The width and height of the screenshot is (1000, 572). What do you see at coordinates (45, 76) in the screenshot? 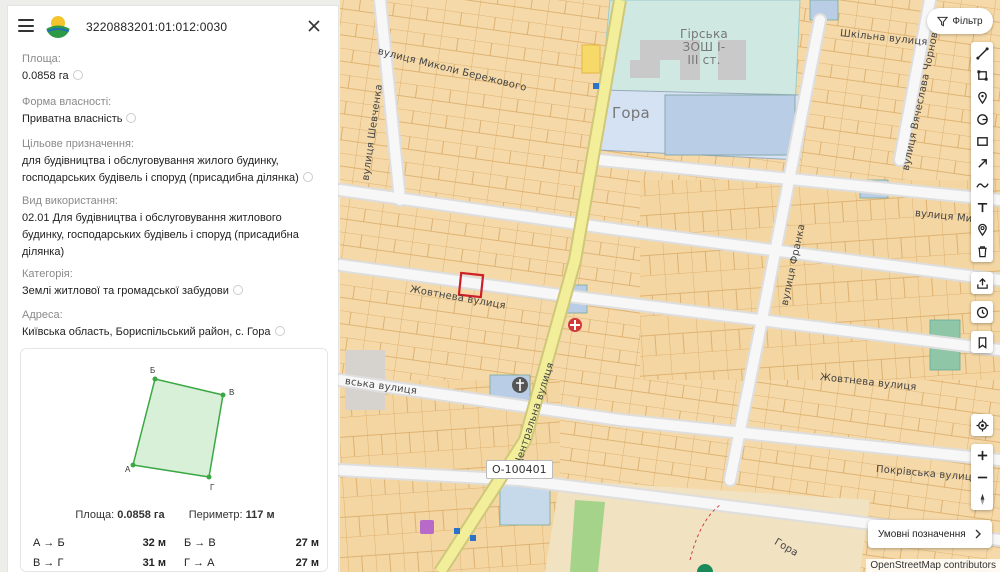
I see `field-value: 0.0858 га` at bounding box center [45, 76].